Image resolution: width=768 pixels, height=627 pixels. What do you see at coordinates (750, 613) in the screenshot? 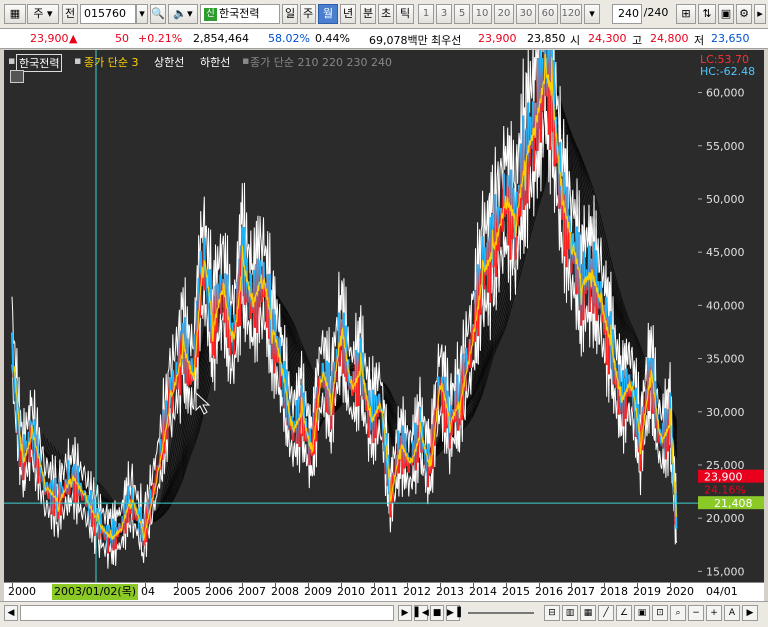
I see `scroll-right-icon: ▶` at bounding box center [750, 613].